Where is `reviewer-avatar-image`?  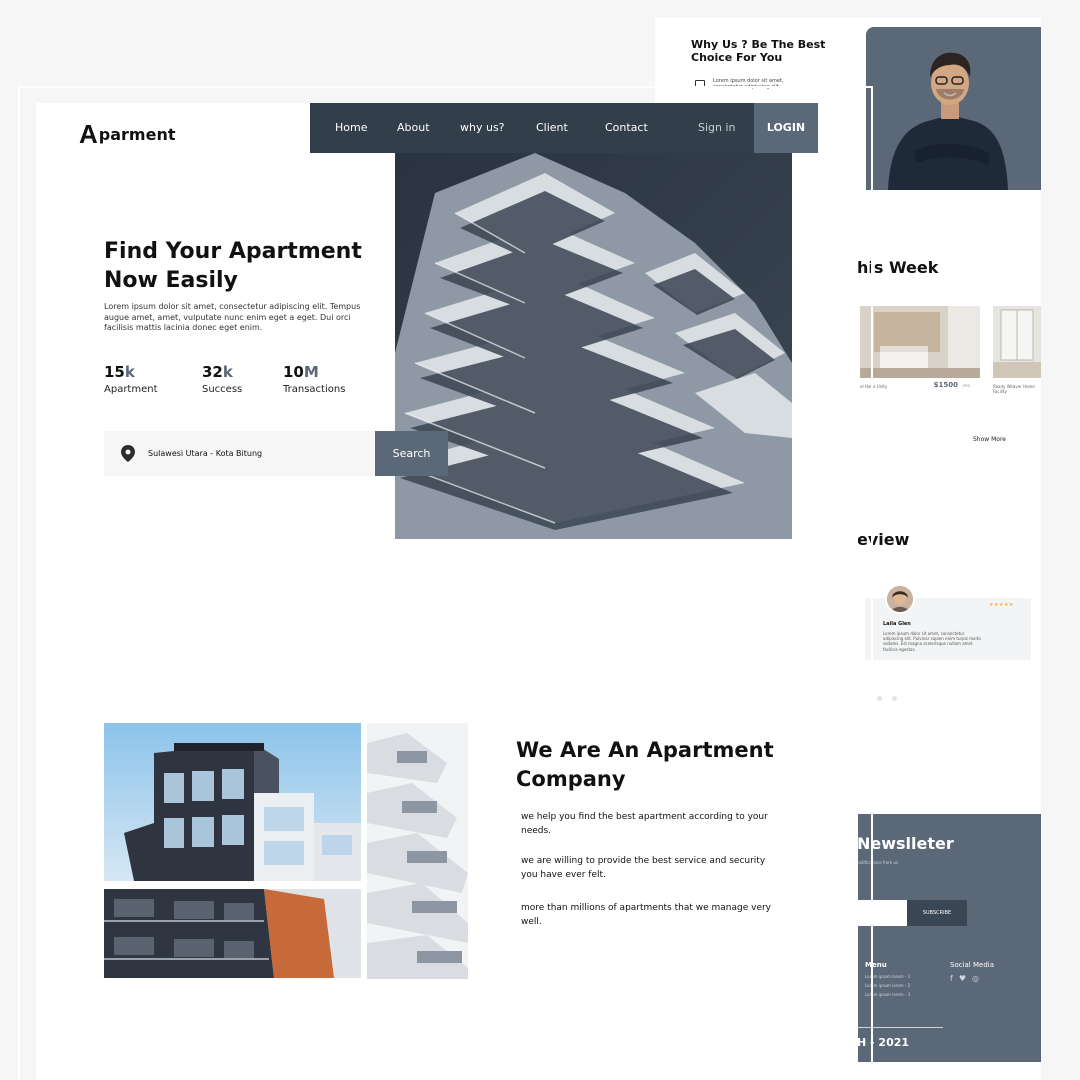
reviewer-avatar-image is located at coordinates (900, 599).